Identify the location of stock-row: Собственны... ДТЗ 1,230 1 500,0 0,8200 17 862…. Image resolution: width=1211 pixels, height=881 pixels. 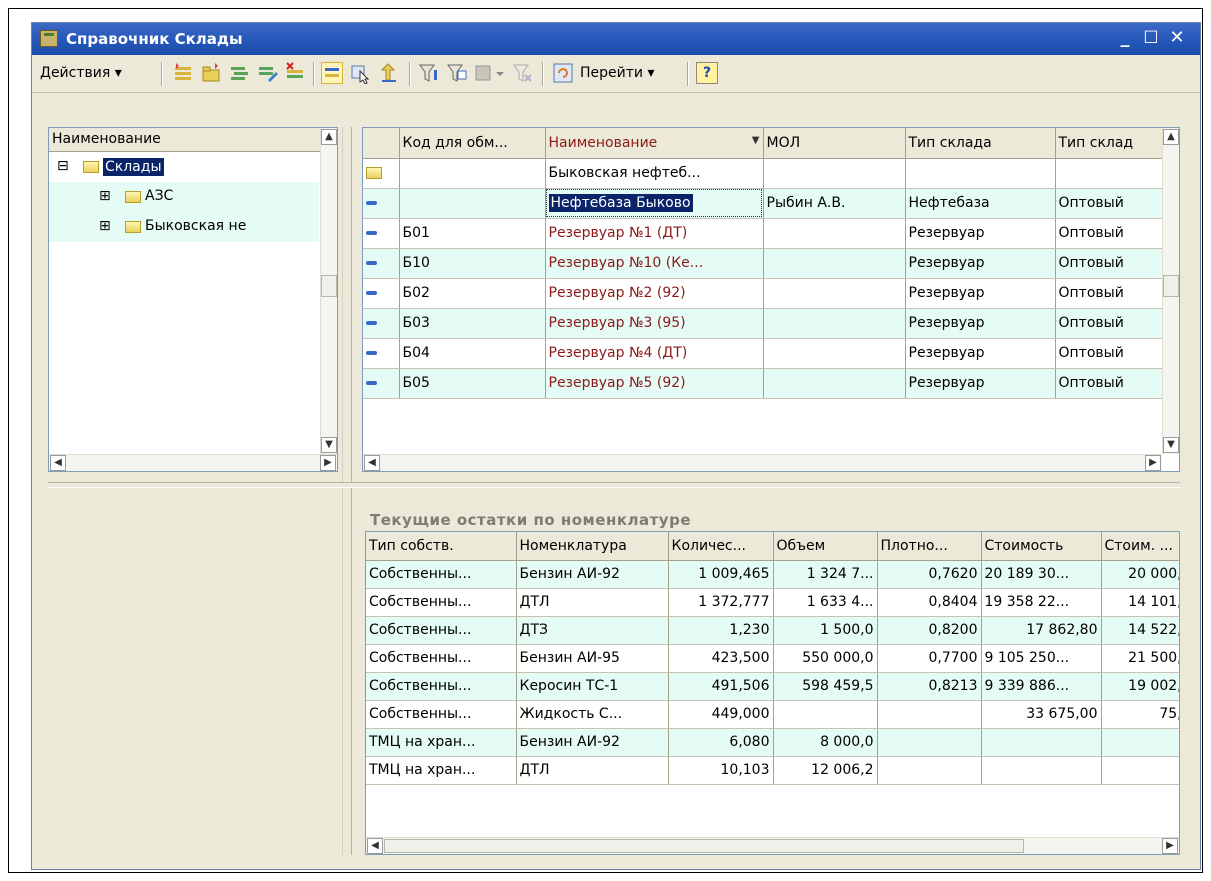
(772, 630).